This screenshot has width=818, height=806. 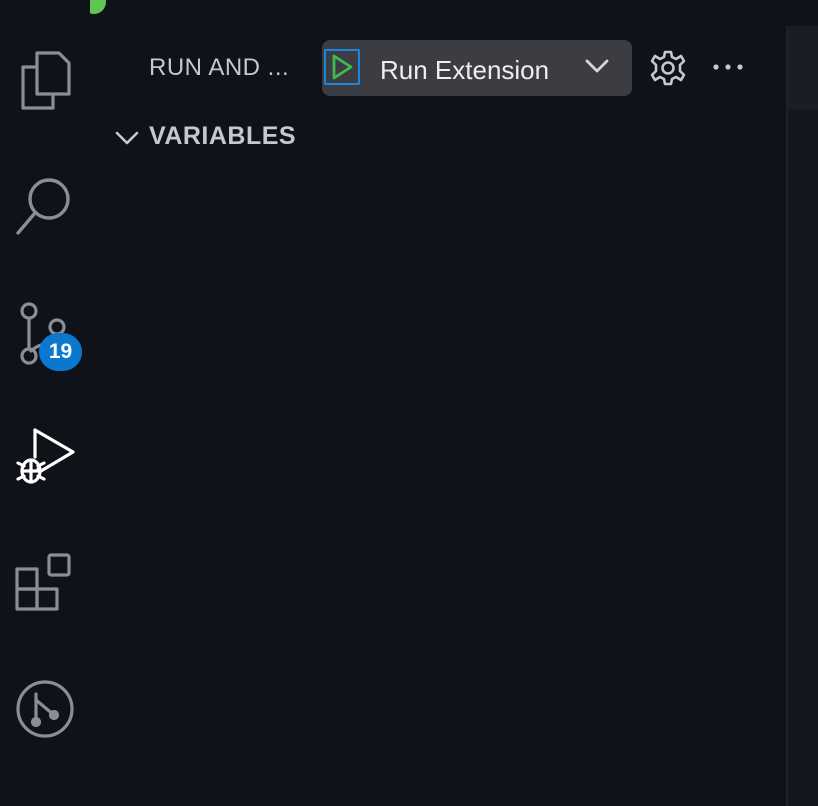 I want to click on activity-search, so click(x=45, y=207).